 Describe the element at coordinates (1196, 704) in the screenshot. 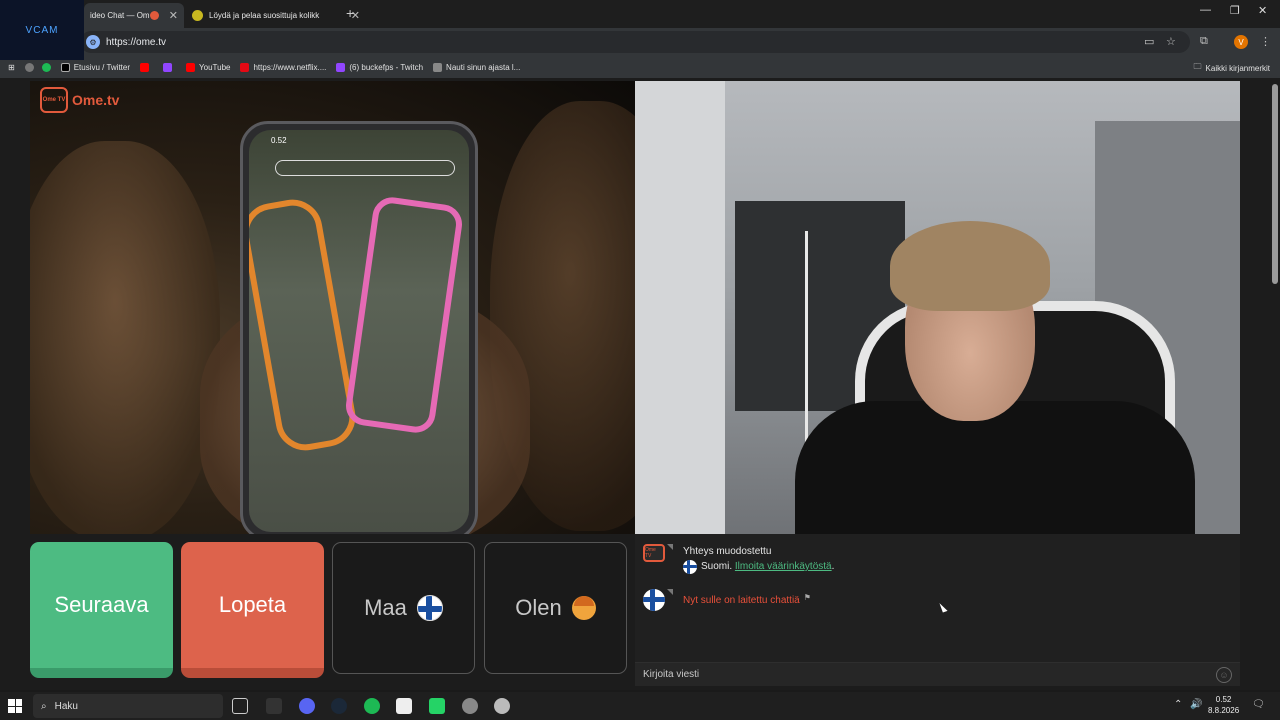

I see `volume-icon: 🔊` at that location.